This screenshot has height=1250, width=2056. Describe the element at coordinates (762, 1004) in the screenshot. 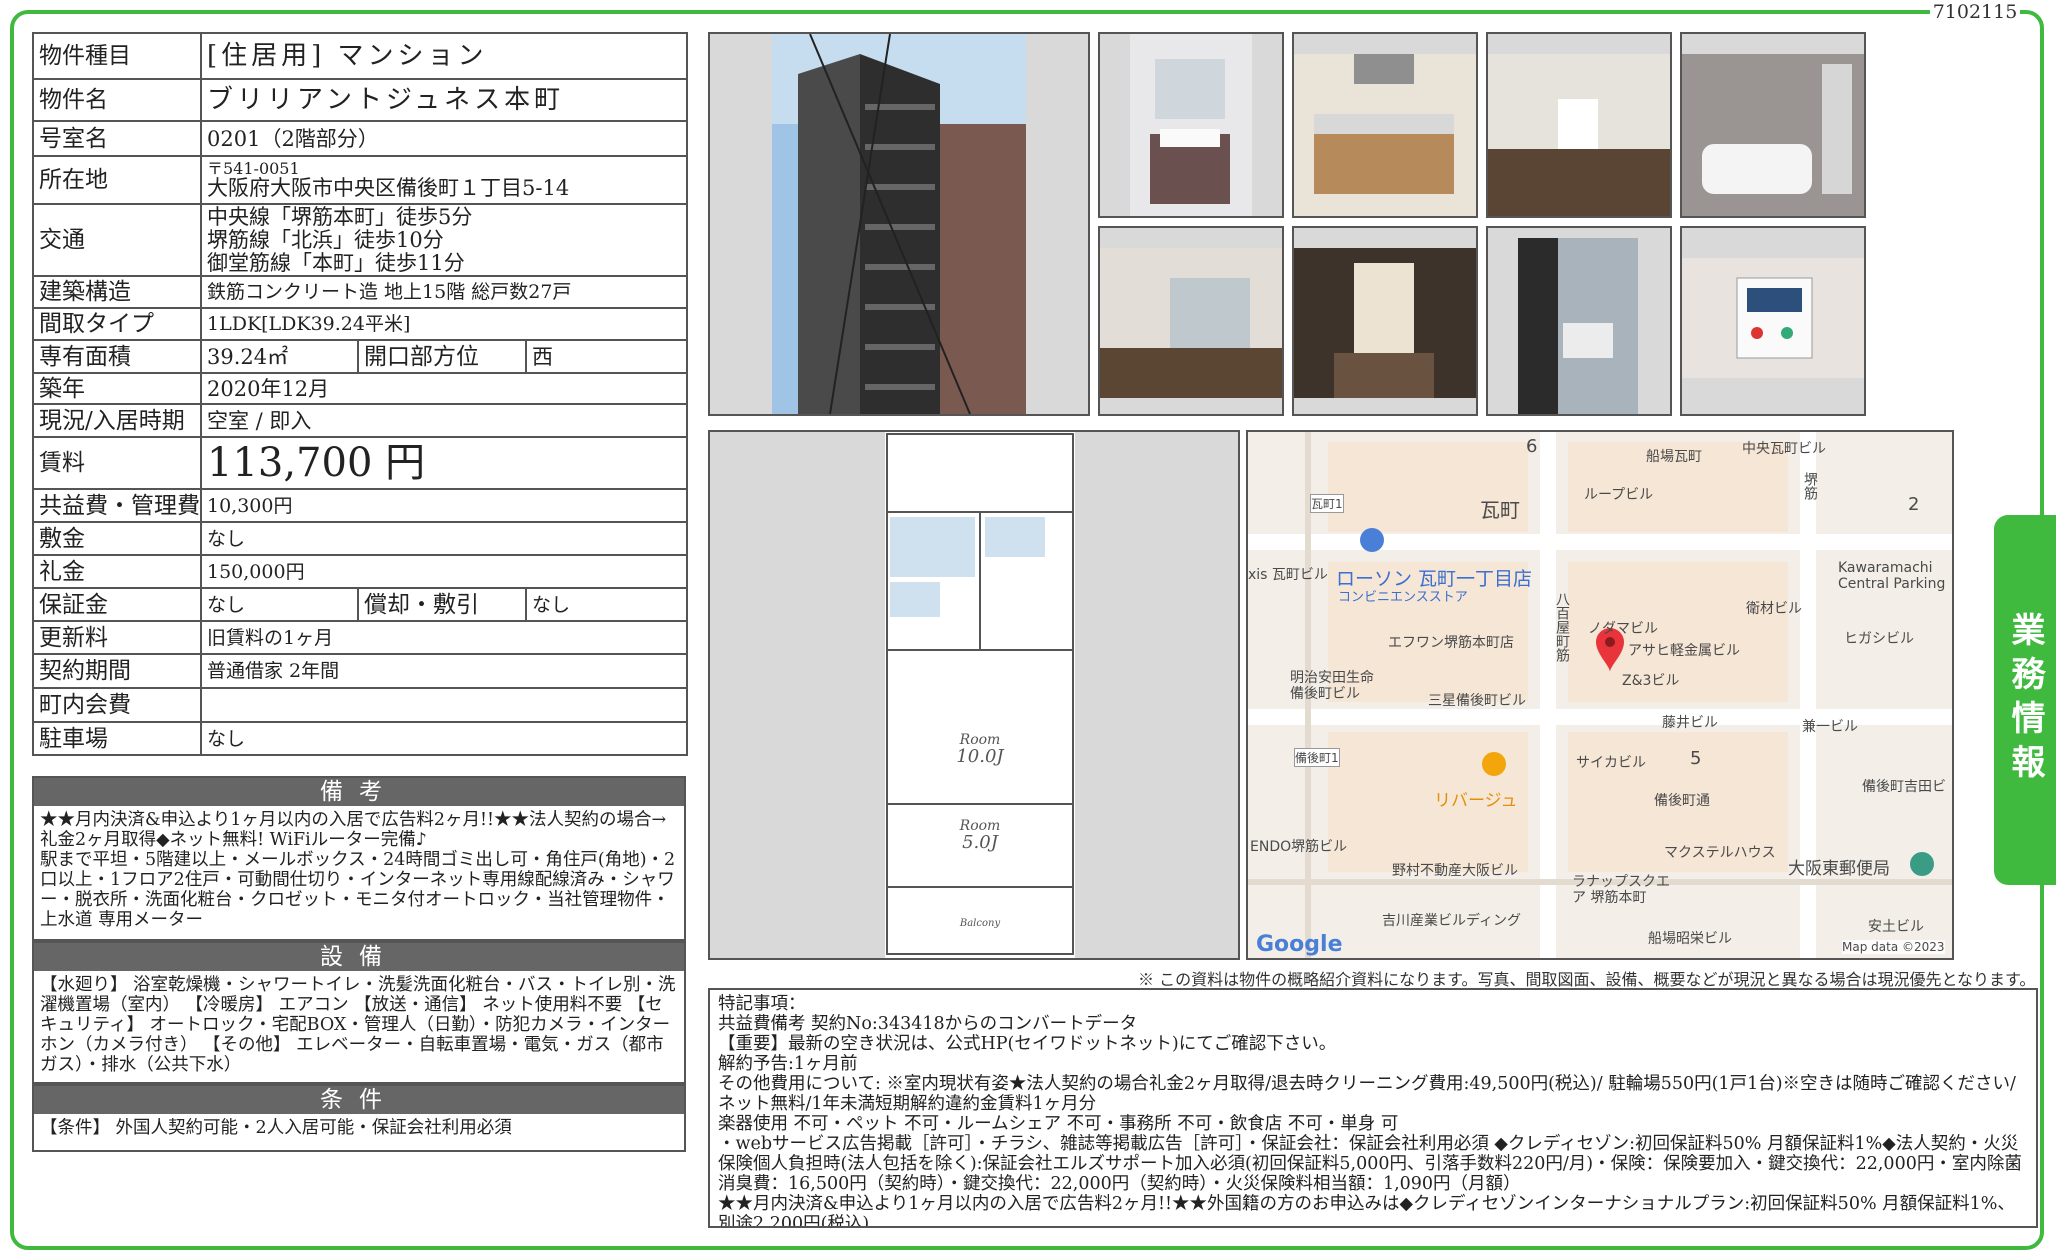

I see `special-line: 特記事項：` at that location.